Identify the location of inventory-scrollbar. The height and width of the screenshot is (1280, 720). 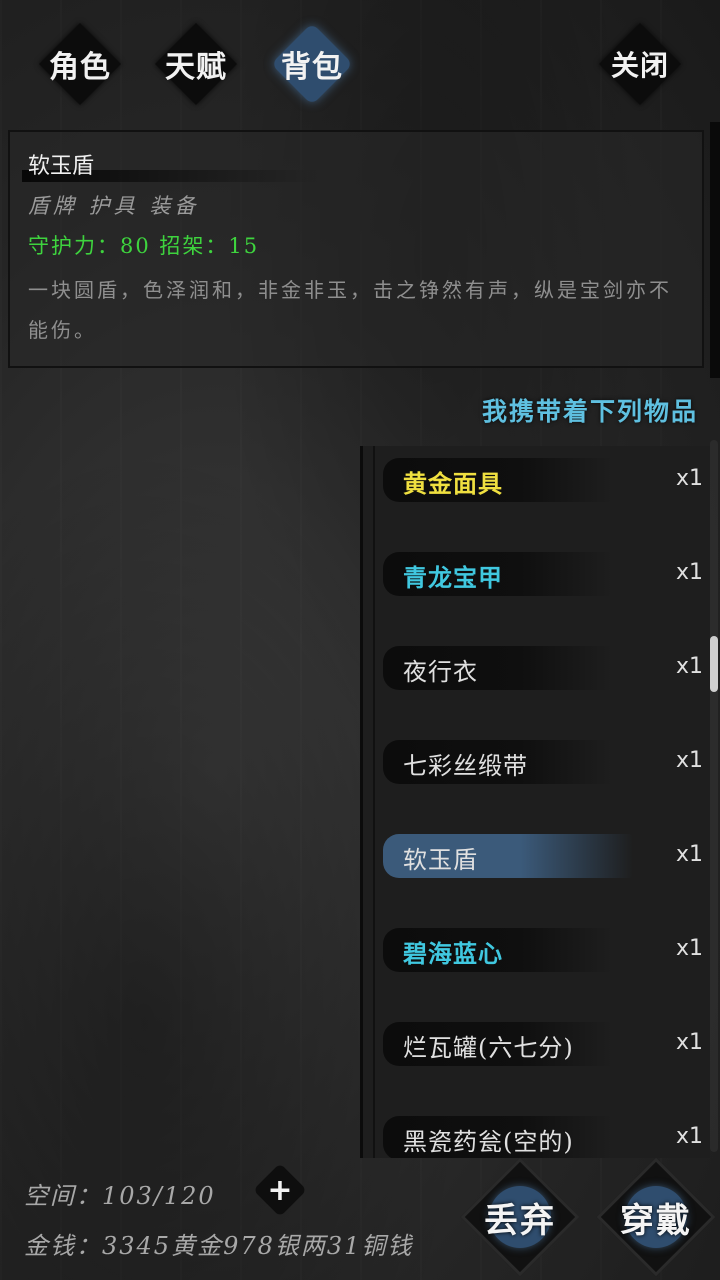
(714, 796).